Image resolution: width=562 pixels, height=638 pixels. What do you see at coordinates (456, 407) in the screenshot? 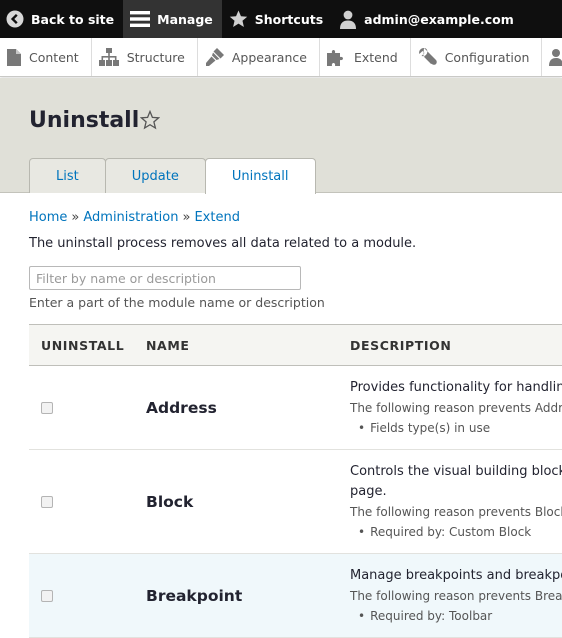
I see `module-reason: The following reason prevents Addre` at bounding box center [456, 407].